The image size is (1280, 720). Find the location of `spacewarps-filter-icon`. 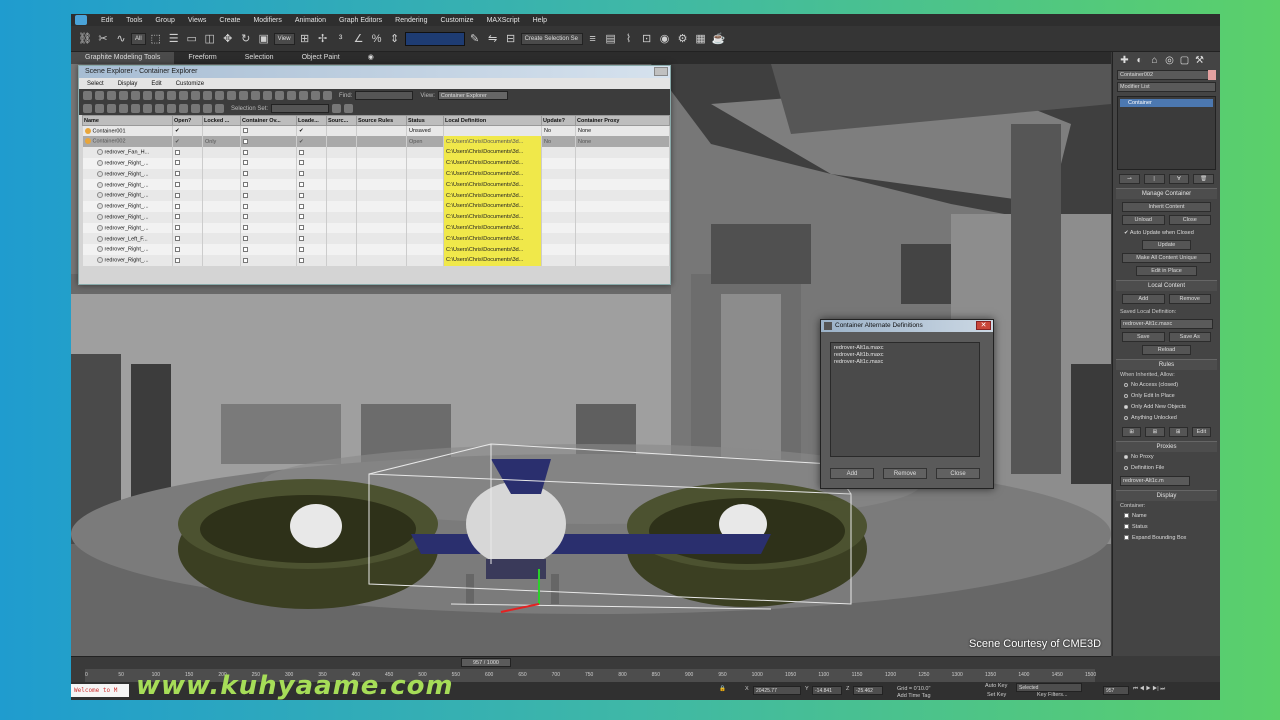

spacewarps-filter-icon is located at coordinates (219, 95).